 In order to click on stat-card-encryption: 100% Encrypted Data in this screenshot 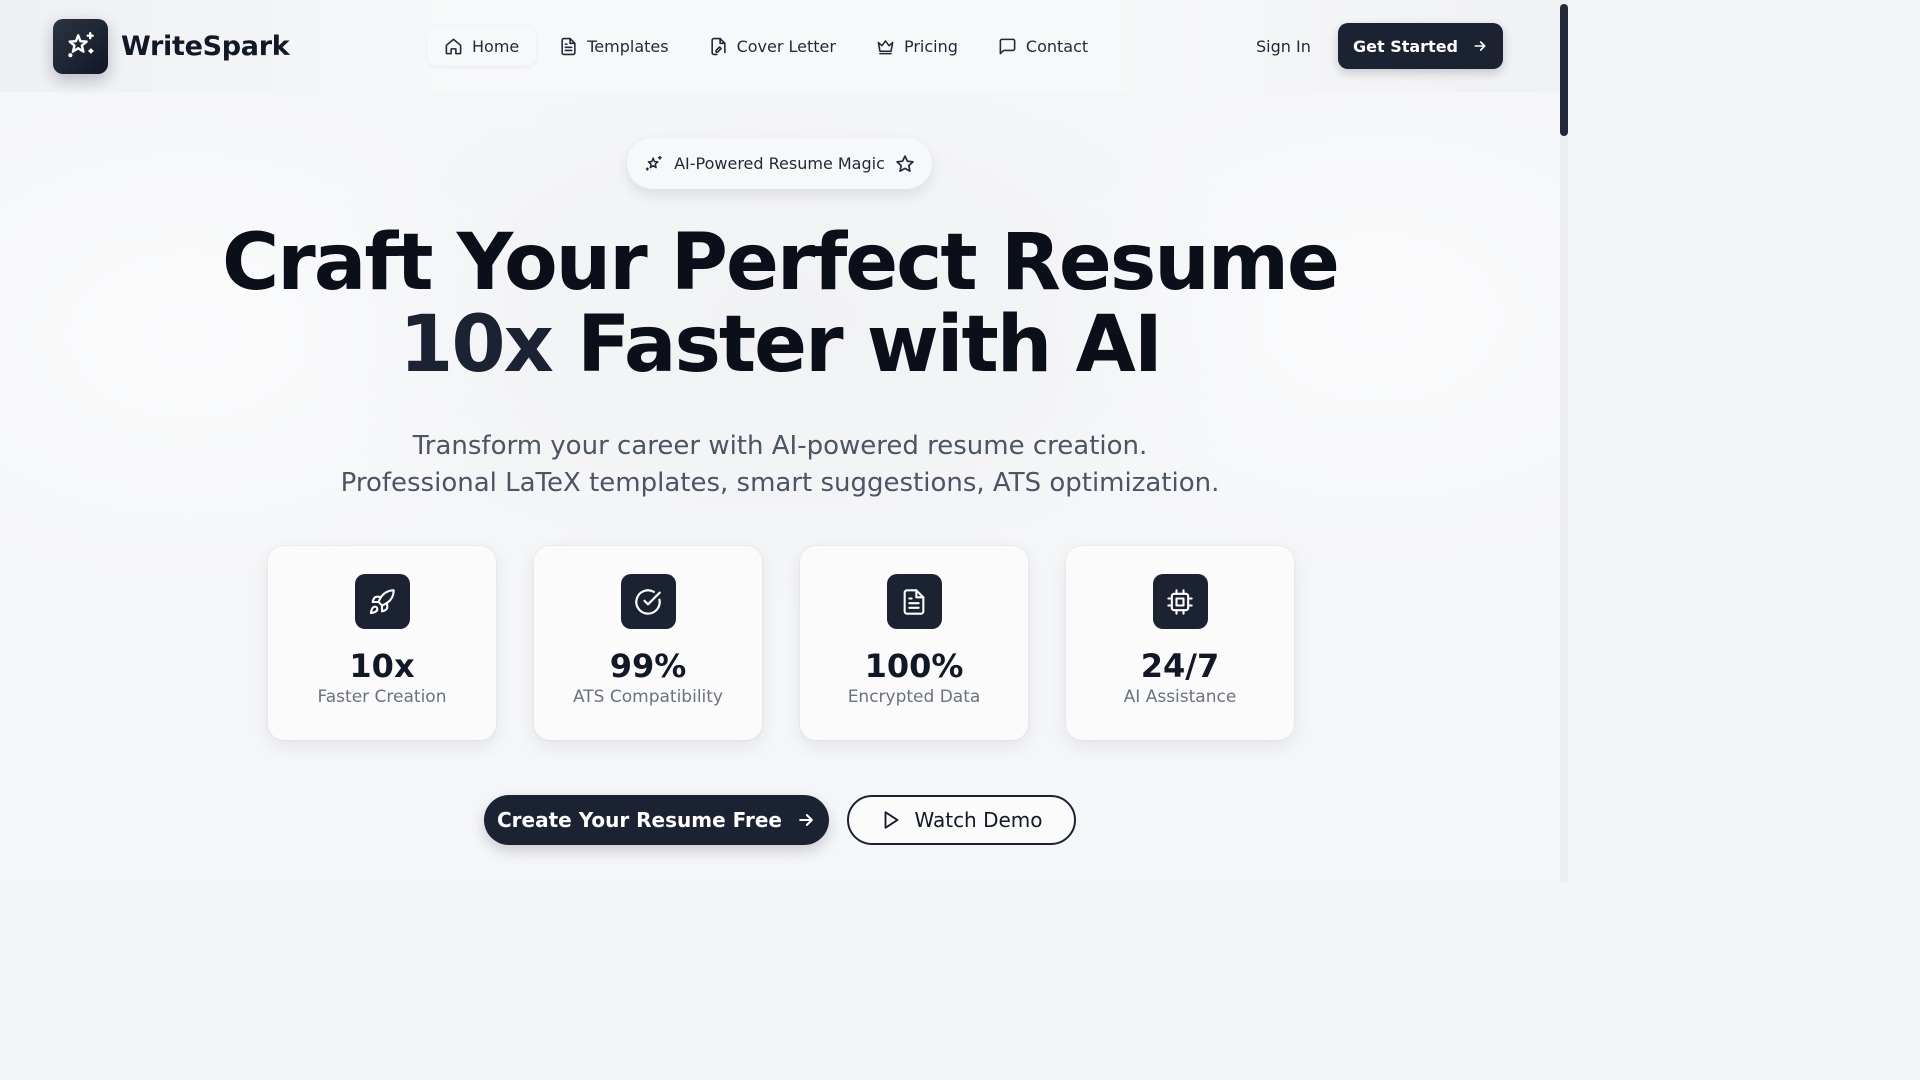, I will do `click(914, 643)`.